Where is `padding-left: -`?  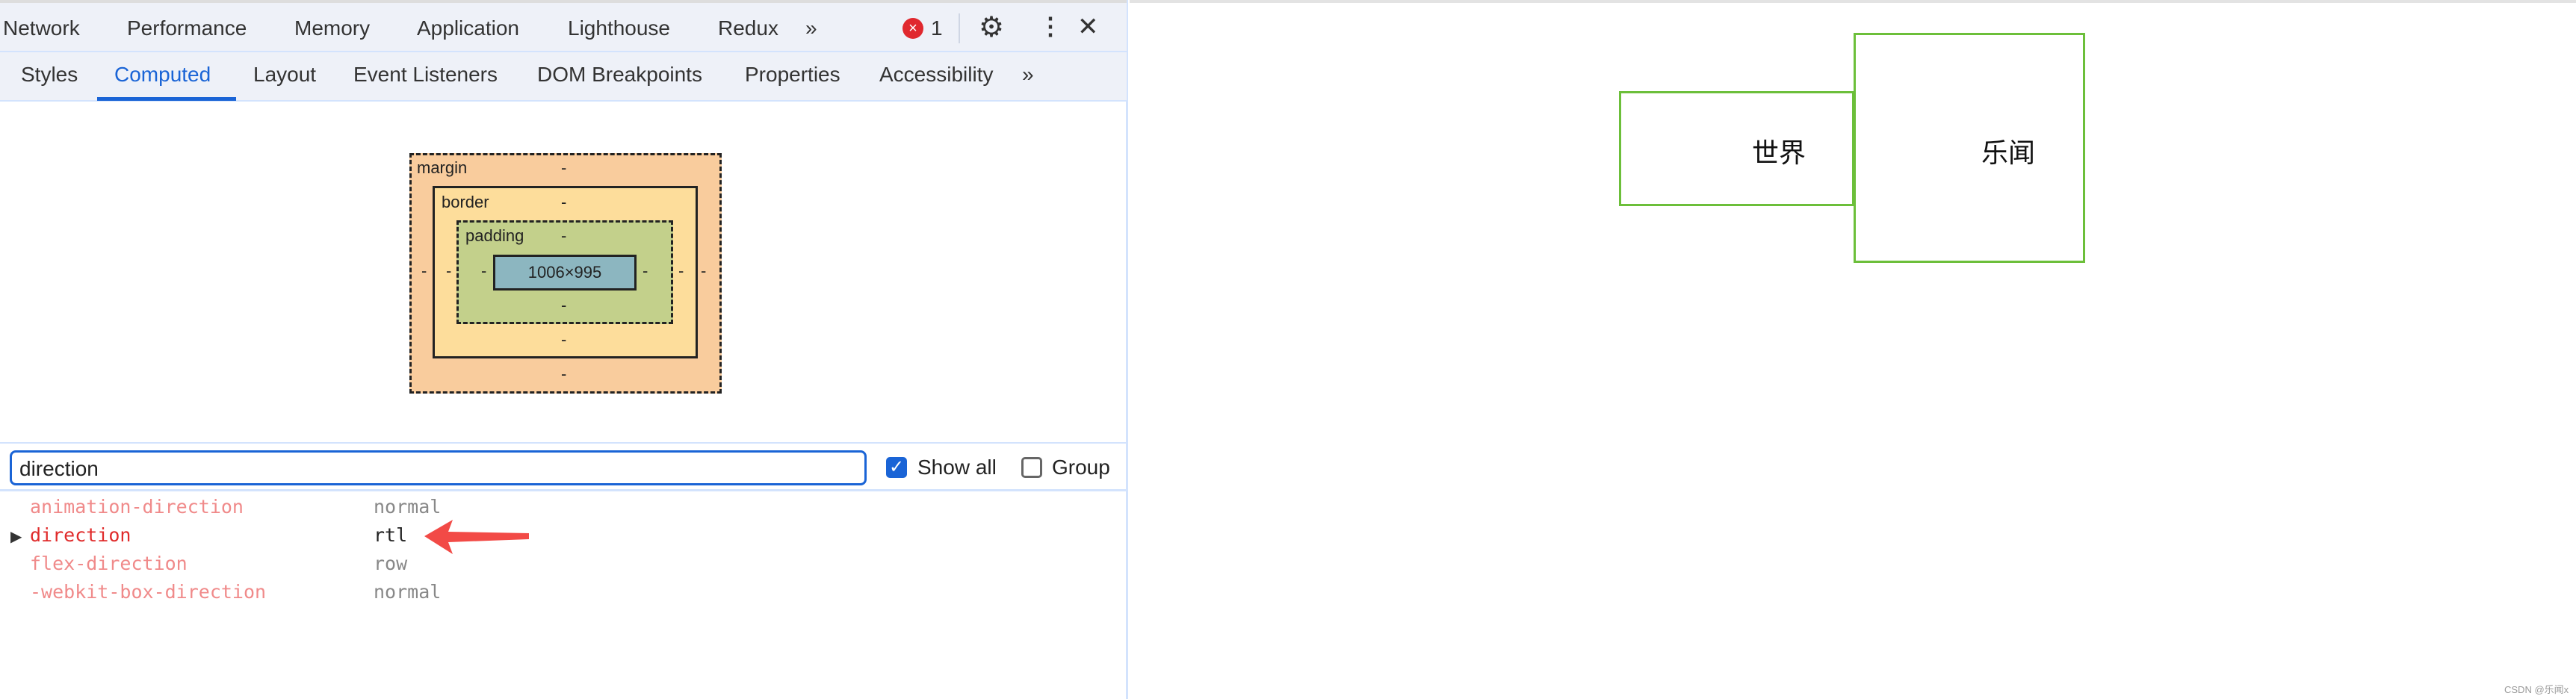
padding-left: - is located at coordinates (484, 270).